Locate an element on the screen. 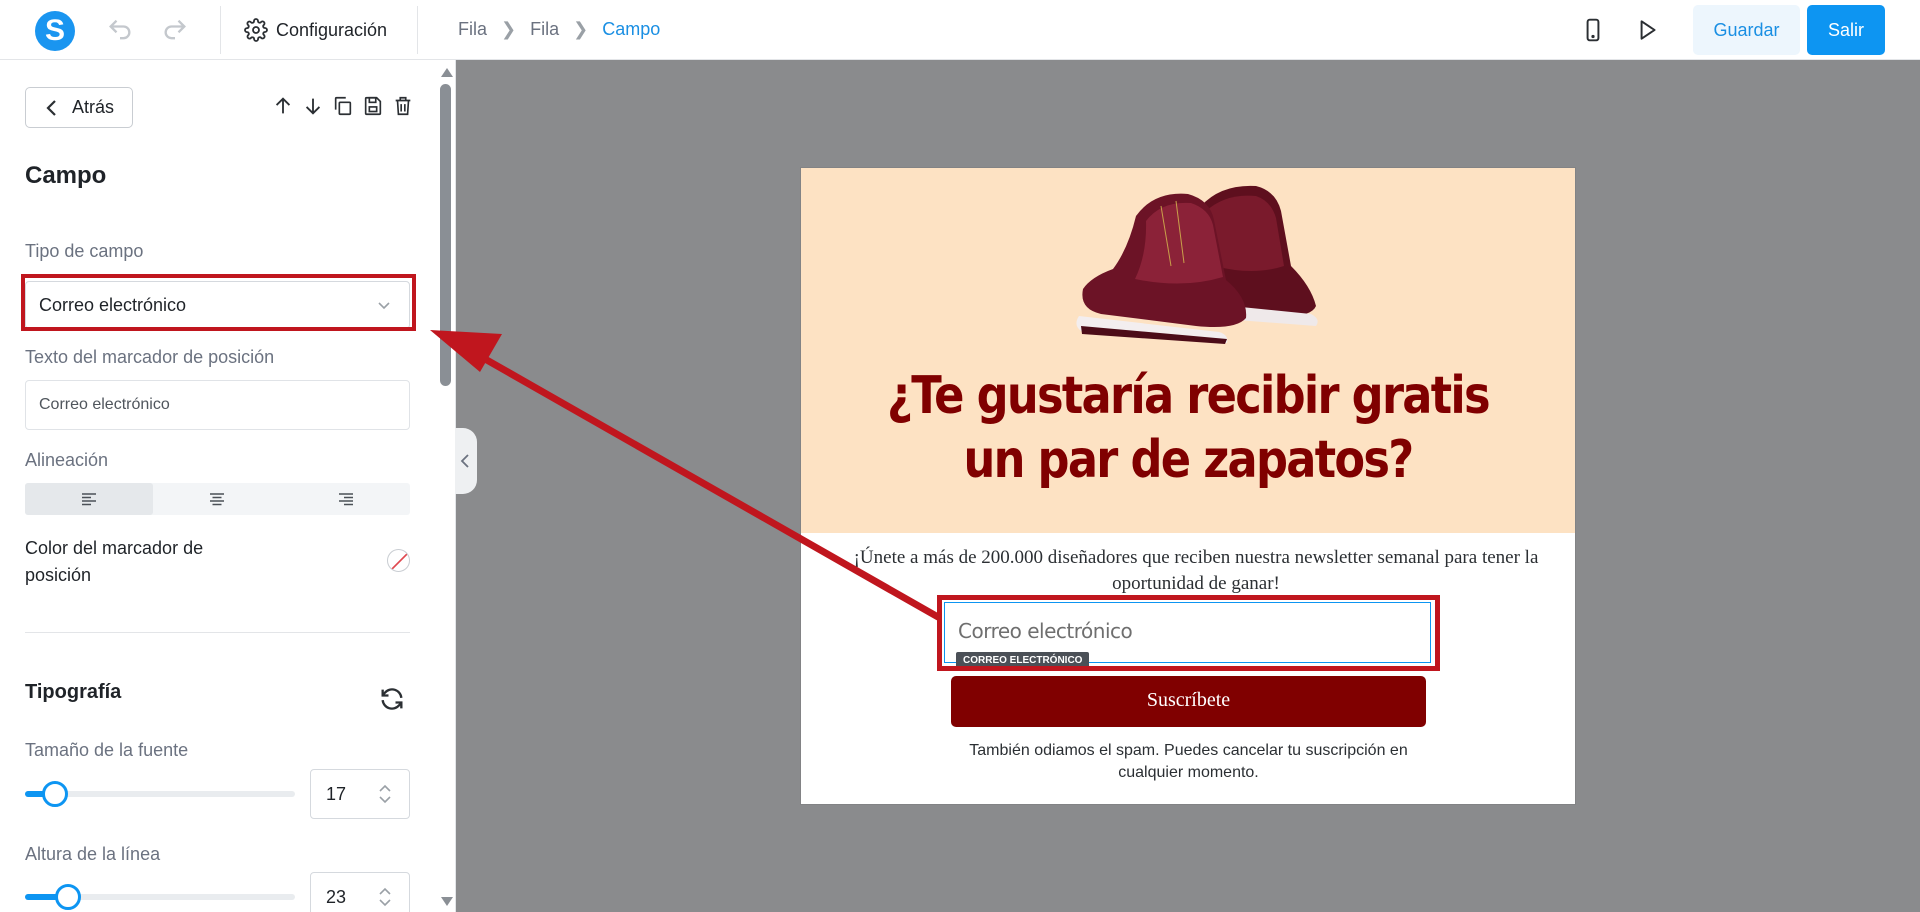 The height and width of the screenshot is (912, 1920). font-size-input: 17 is located at coordinates (360, 794).